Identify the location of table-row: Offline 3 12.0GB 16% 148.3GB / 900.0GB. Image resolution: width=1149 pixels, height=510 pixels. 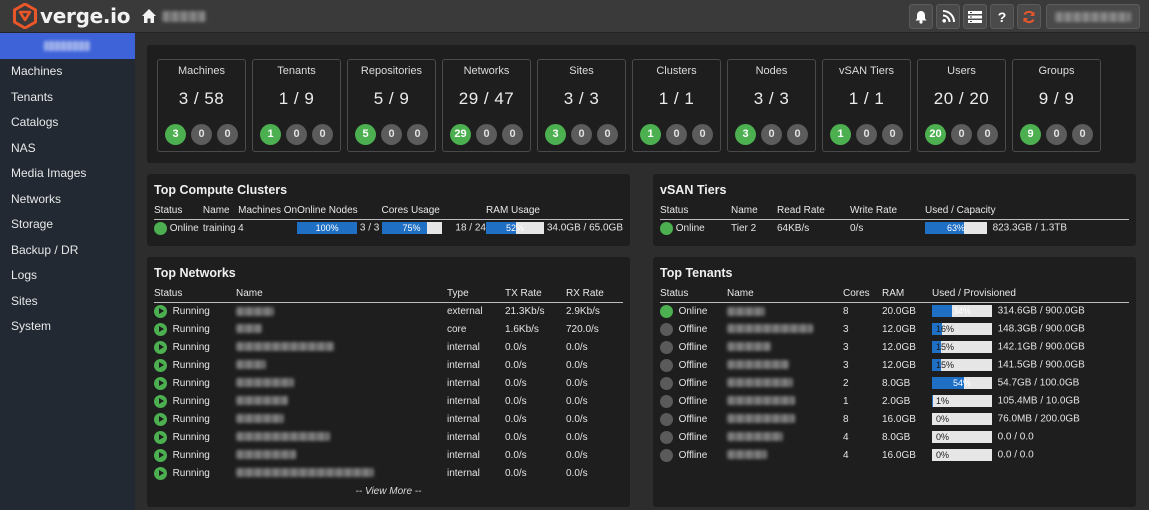
(894, 329).